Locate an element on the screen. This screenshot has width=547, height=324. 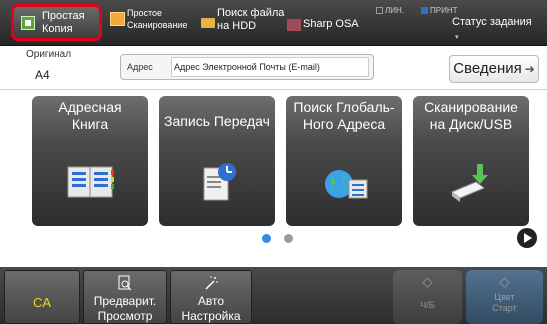
address-book-tile: Адресная Книга is located at coordinates (90, 161).